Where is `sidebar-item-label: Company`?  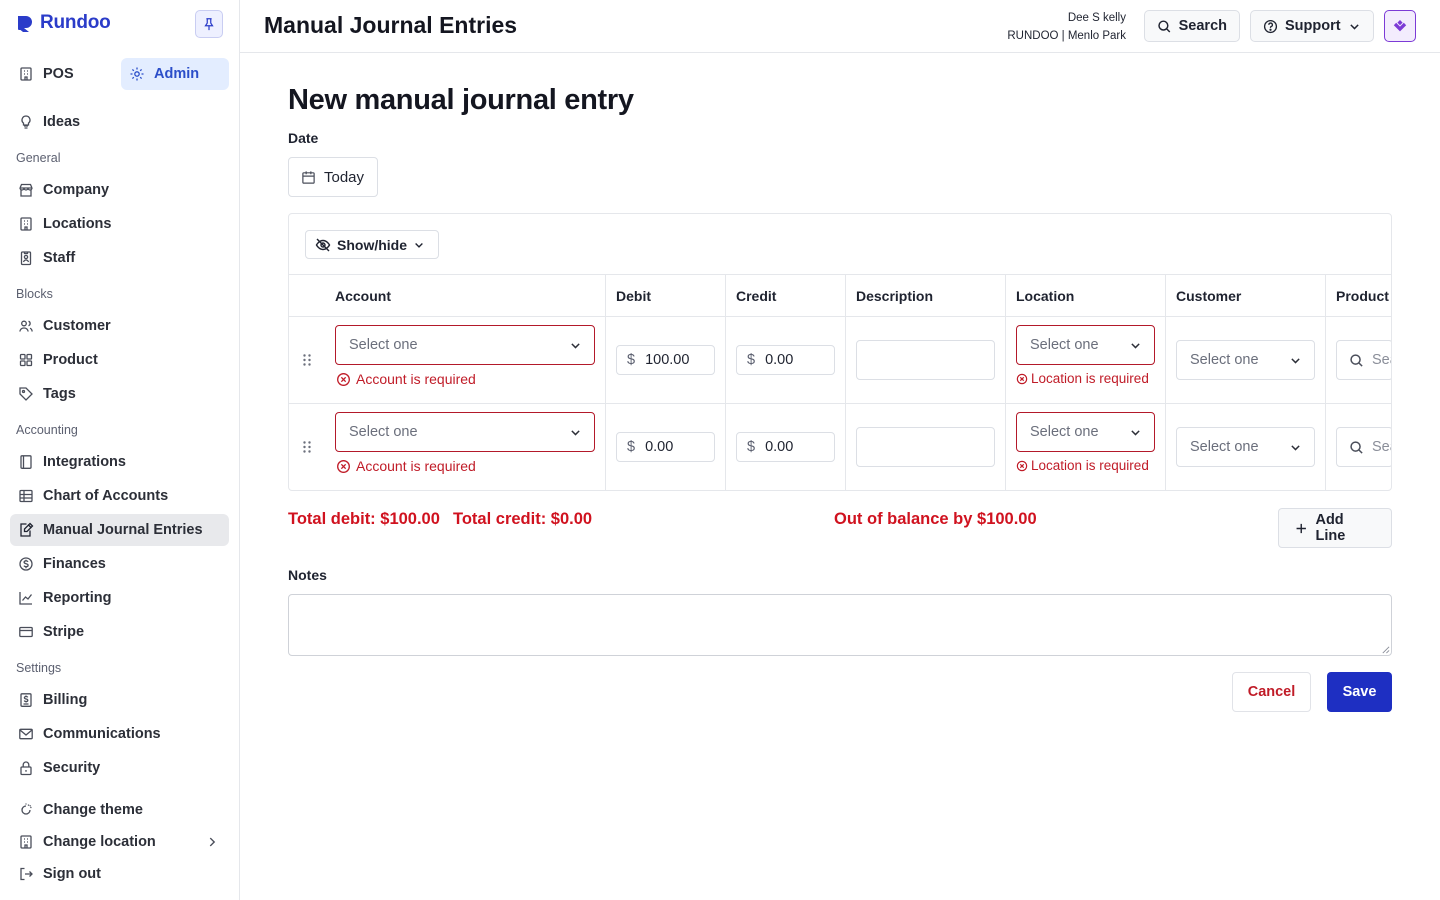 sidebar-item-label: Company is located at coordinates (76, 190).